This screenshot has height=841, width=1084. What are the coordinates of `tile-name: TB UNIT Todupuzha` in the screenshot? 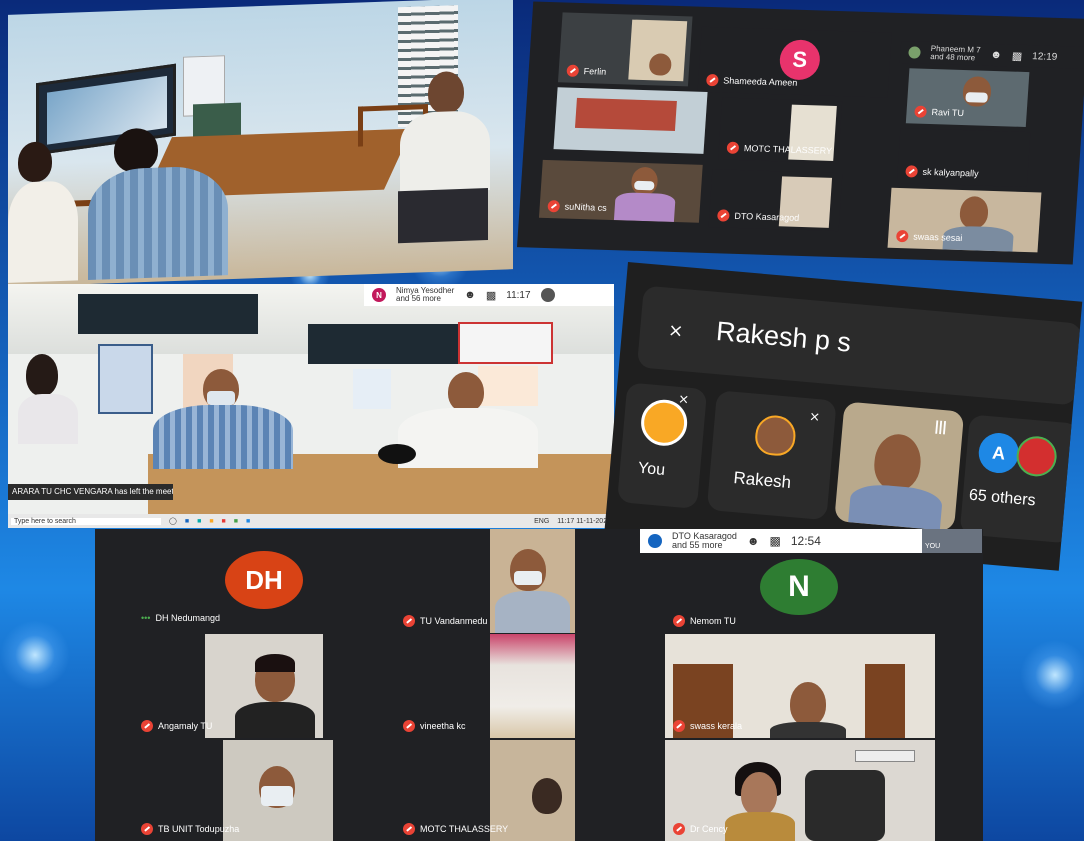 It's located at (199, 829).